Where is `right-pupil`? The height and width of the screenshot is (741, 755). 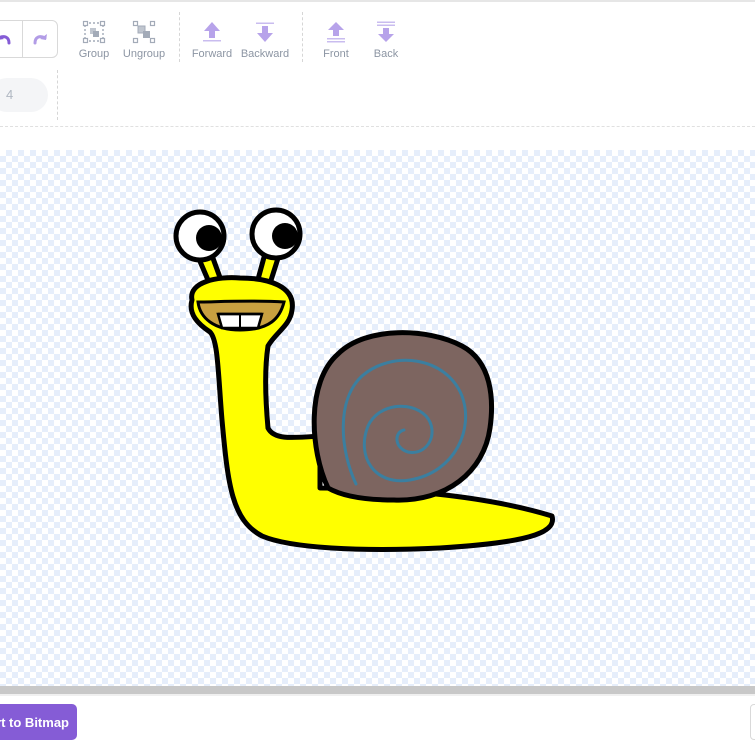 right-pupil is located at coordinates (285, 236).